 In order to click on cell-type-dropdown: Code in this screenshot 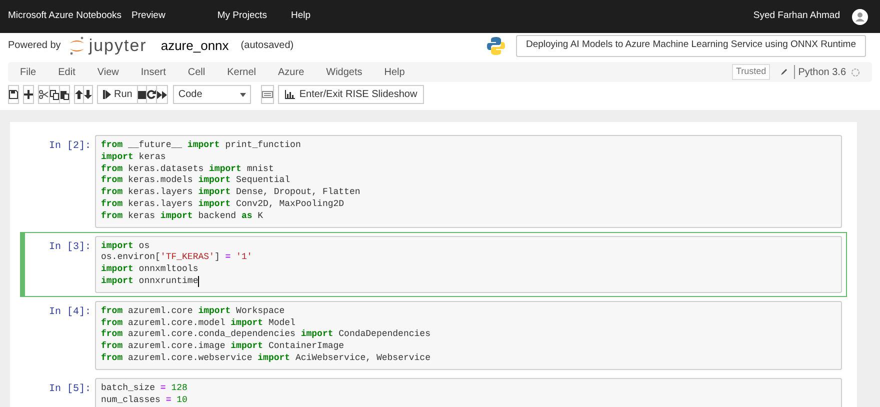, I will do `click(212, 94)`.